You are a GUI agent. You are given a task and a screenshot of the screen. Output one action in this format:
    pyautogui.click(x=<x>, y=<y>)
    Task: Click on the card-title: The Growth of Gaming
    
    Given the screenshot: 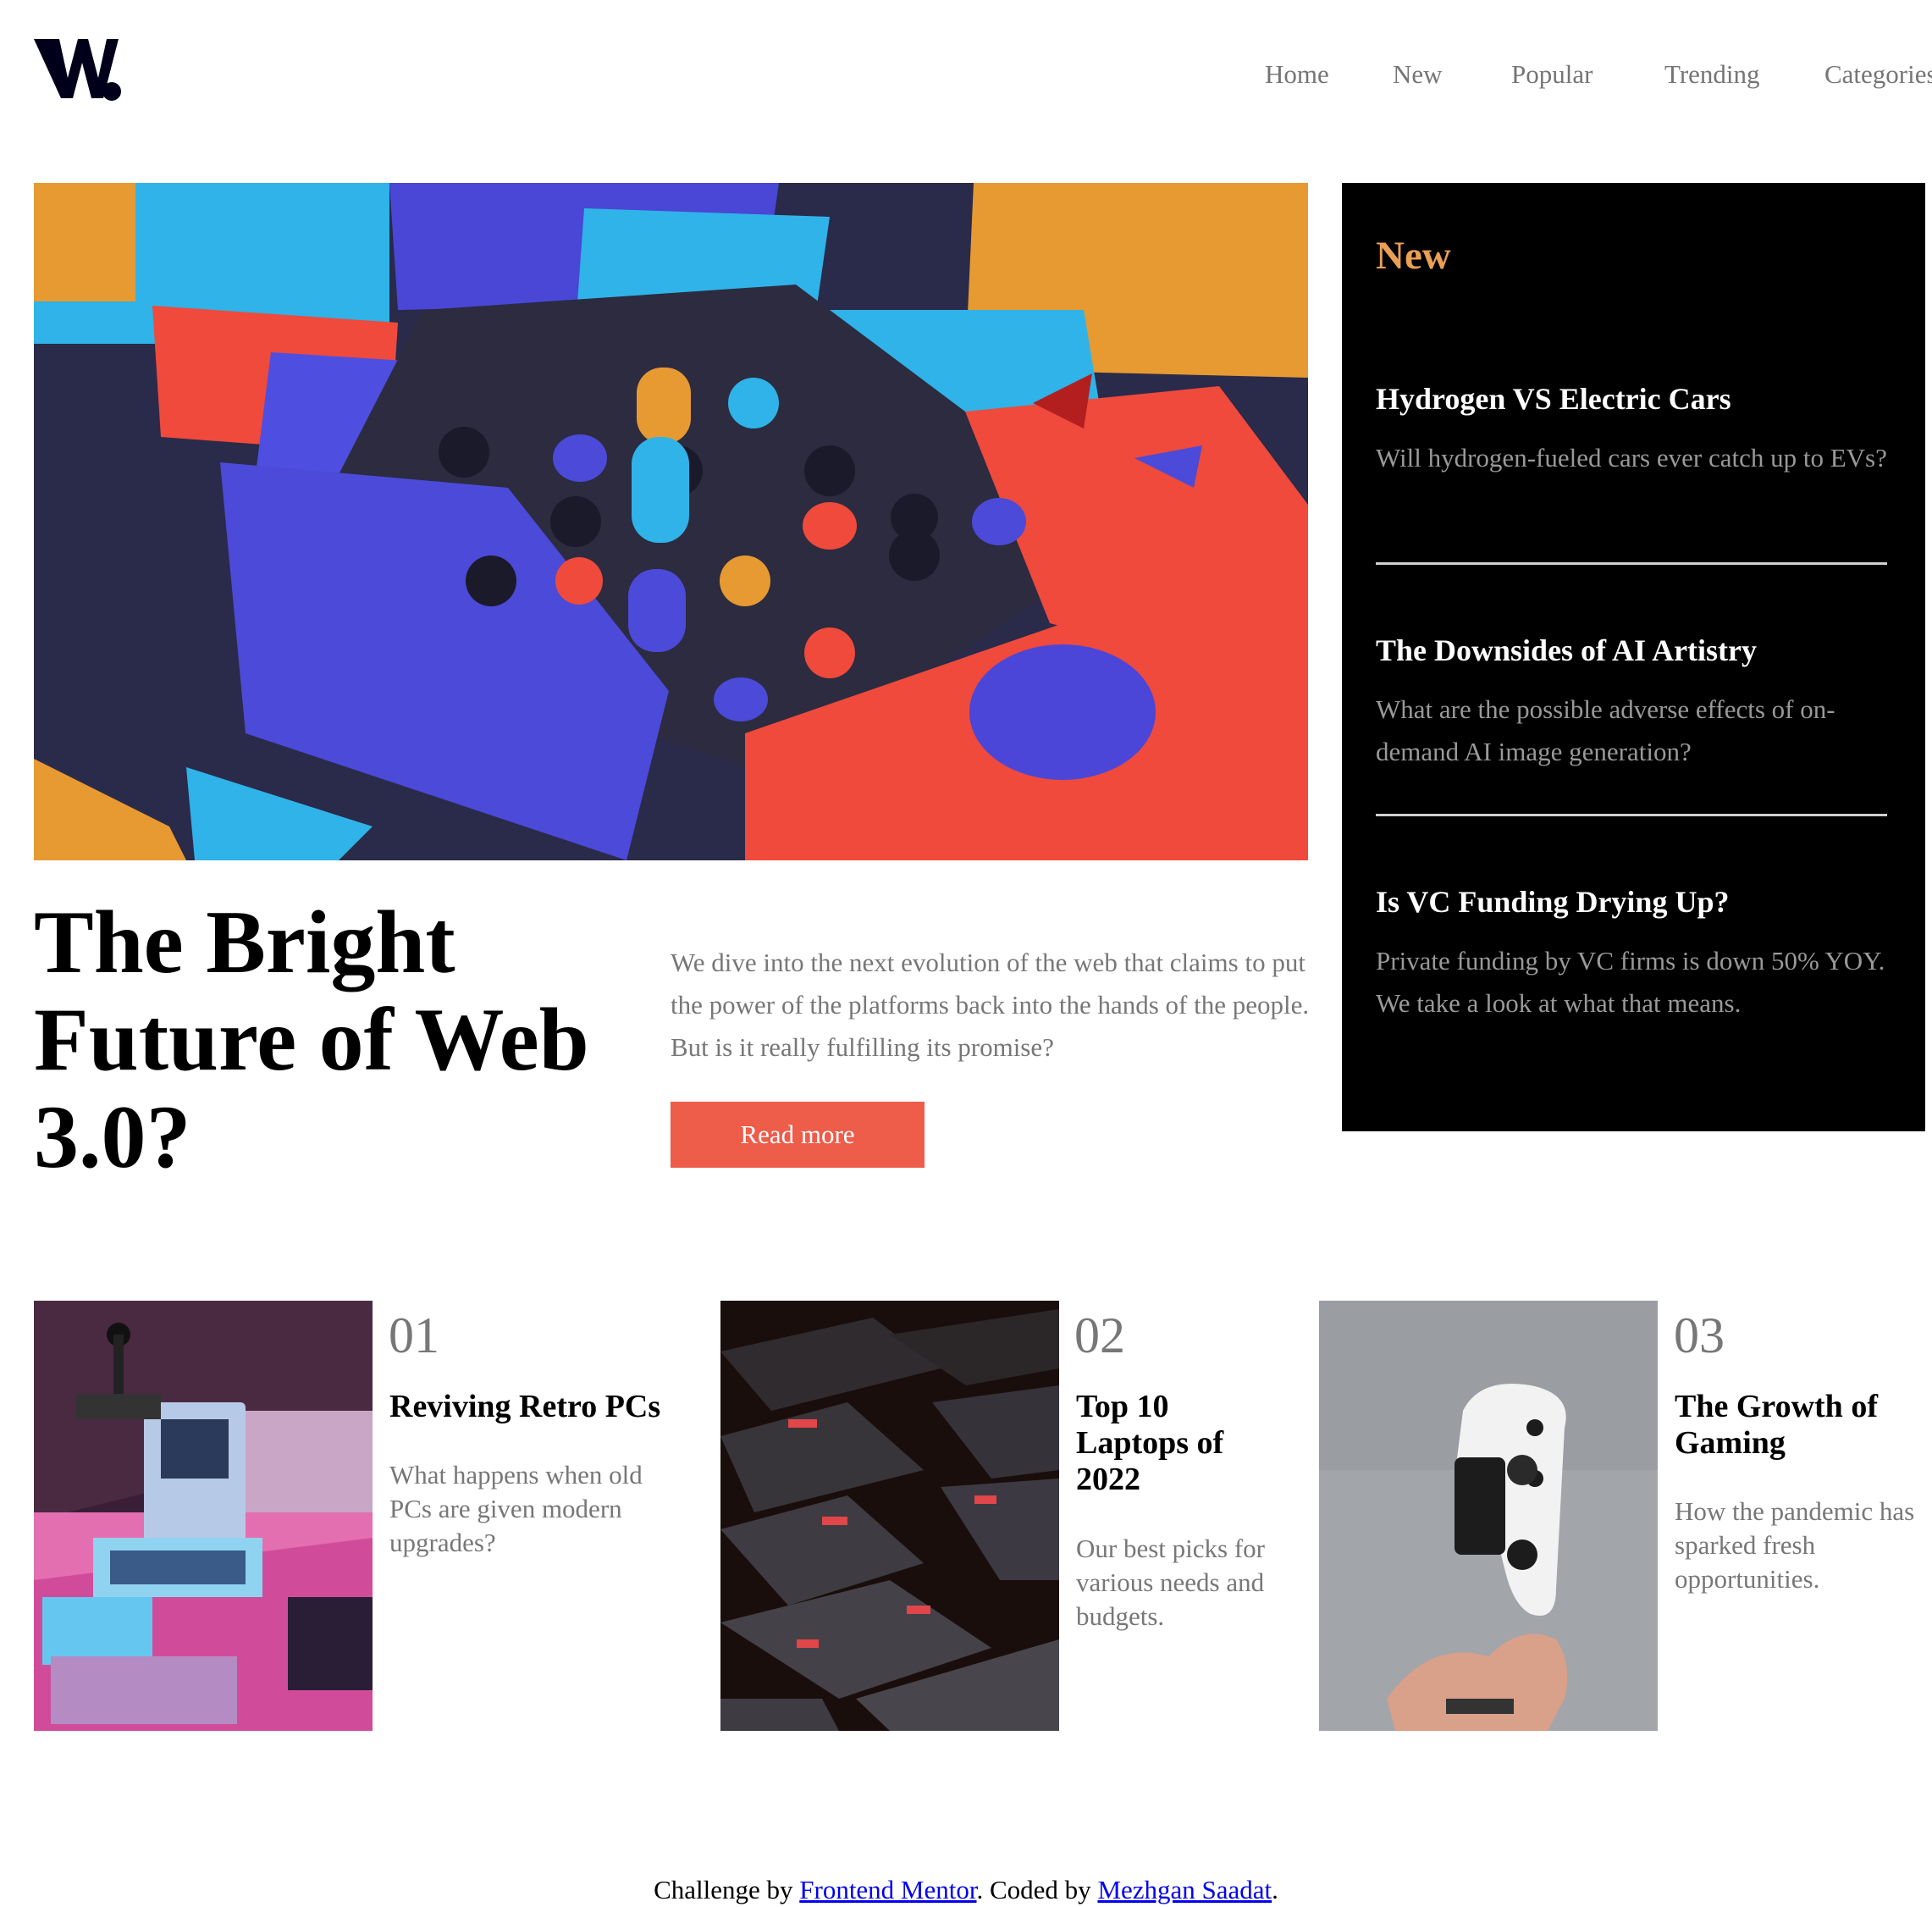 What is the action you would take?
    pyautogui.click(x=1797, y=1425)
    